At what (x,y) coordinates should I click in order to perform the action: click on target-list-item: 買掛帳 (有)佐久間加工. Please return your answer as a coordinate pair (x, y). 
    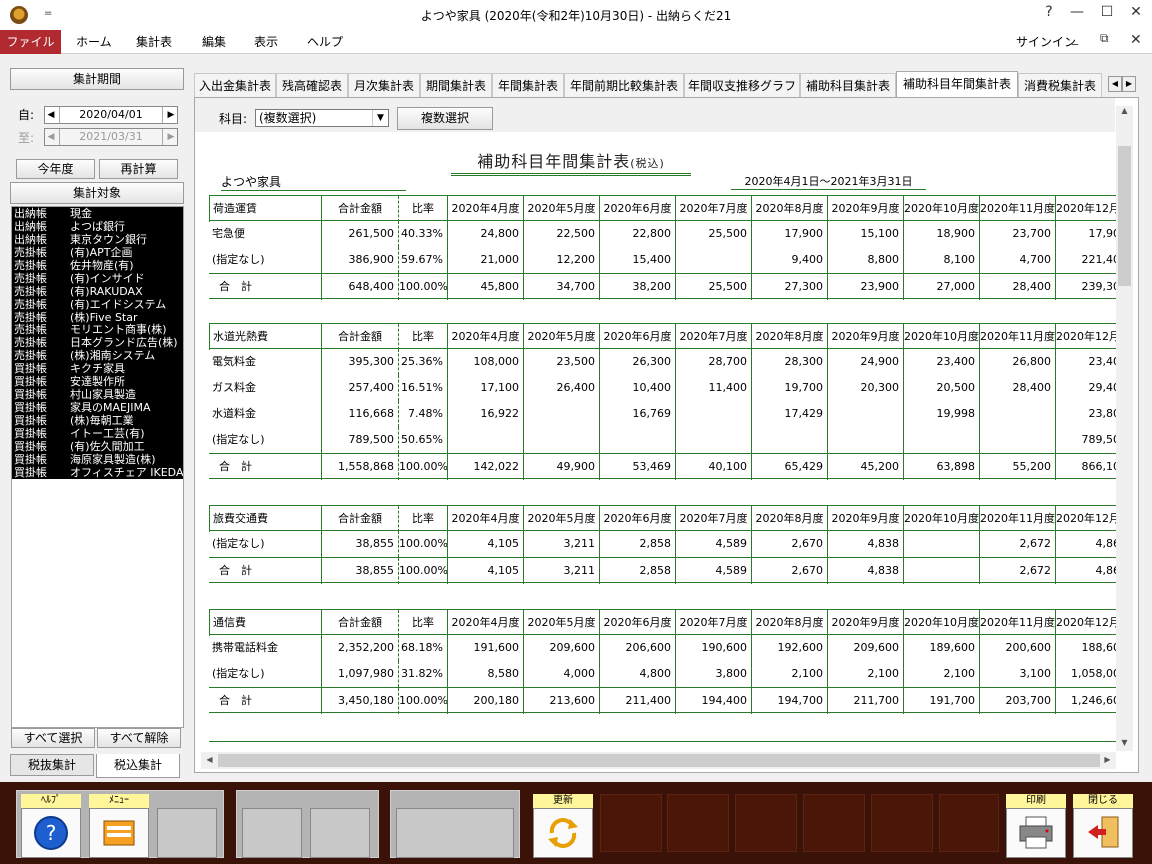
    Looking at the image, I should click on (97, 446).